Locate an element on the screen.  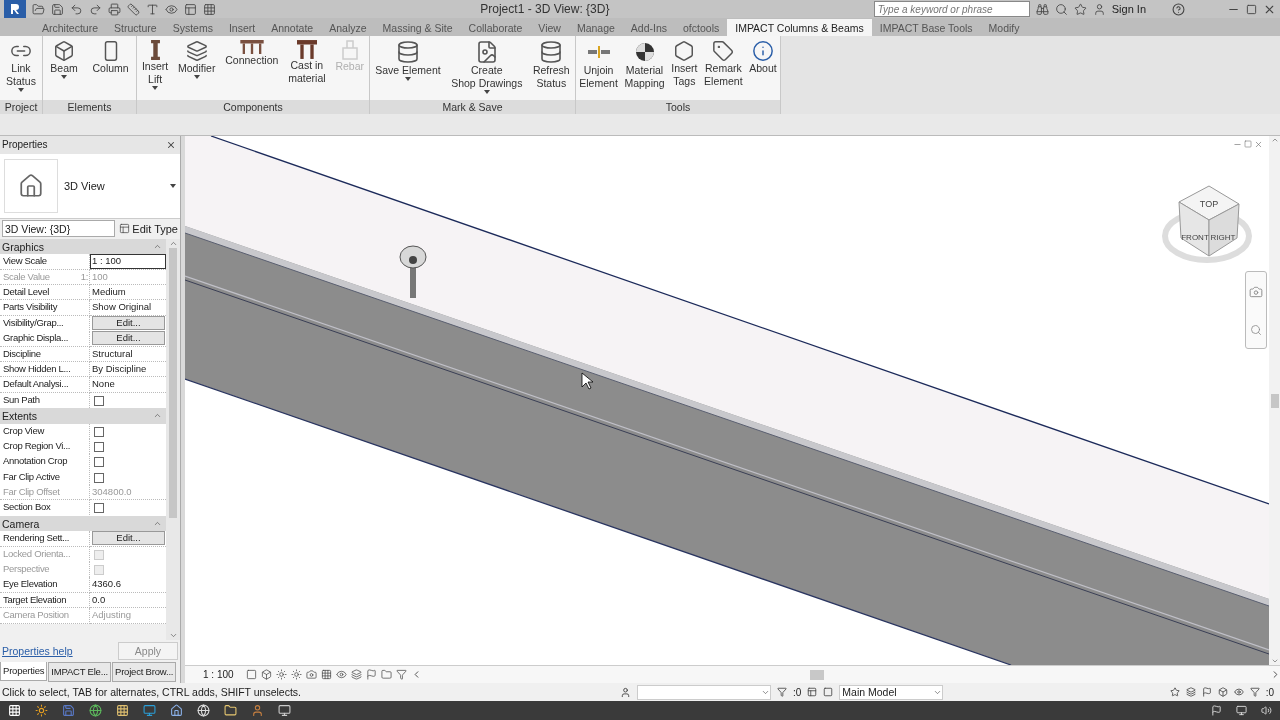
ribbon-tab: Systems is located at coordinates (192, 27).